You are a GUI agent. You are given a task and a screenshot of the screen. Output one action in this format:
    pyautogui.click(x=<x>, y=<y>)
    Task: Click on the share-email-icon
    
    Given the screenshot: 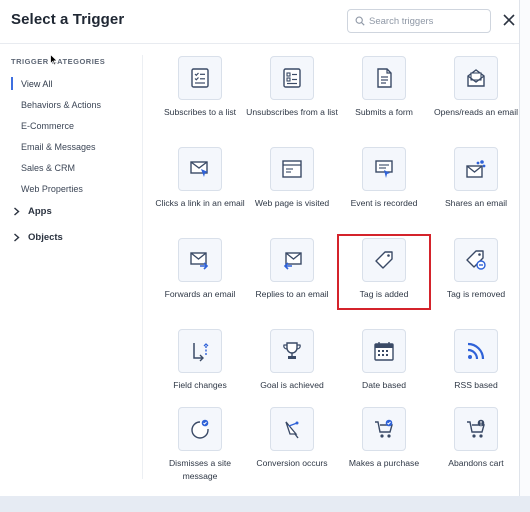 What is the action you would take?
    pyautogui.click(x=476, y=169)
    